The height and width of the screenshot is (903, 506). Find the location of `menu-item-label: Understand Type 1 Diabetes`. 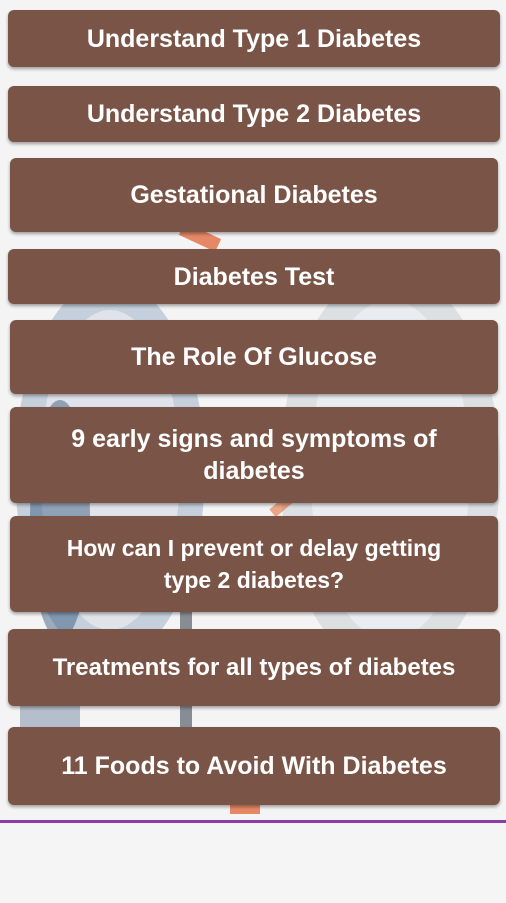

menu-item-label: Understand Type 1 Diabetes is located at coordinates (254, 38).